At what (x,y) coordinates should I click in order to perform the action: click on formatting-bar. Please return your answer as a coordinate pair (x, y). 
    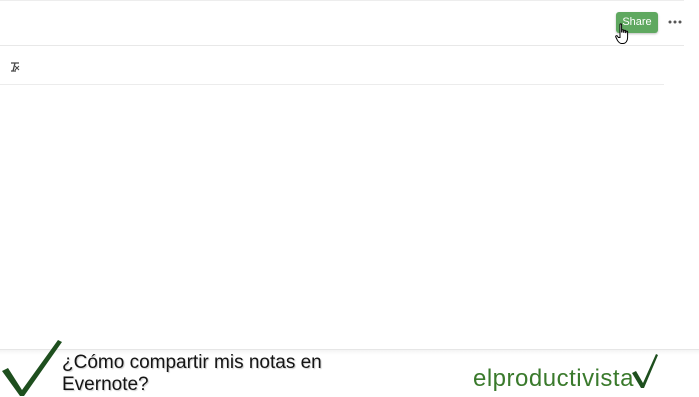
    Looking at the image, I should click on (332, 65).